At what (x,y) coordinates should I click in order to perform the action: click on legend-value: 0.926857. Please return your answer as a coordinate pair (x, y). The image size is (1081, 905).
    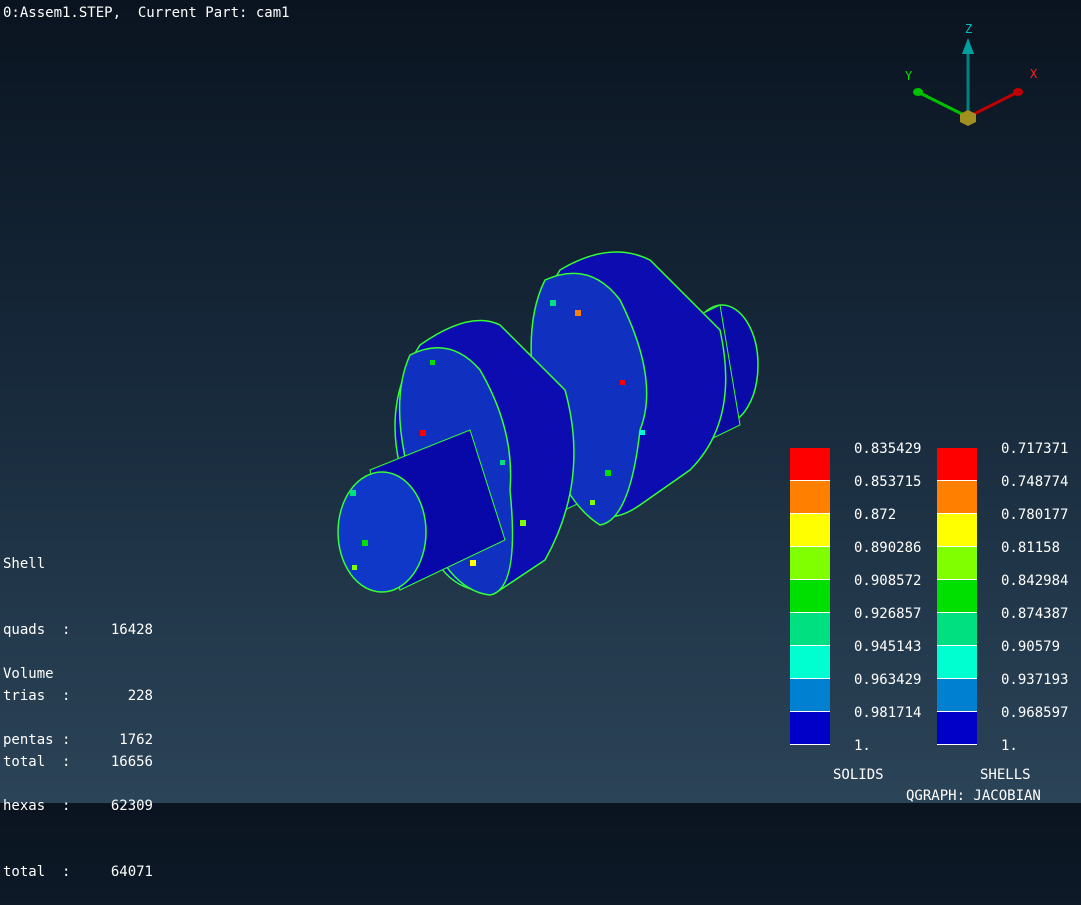
    Looking at the image, I should click on (888, 614).